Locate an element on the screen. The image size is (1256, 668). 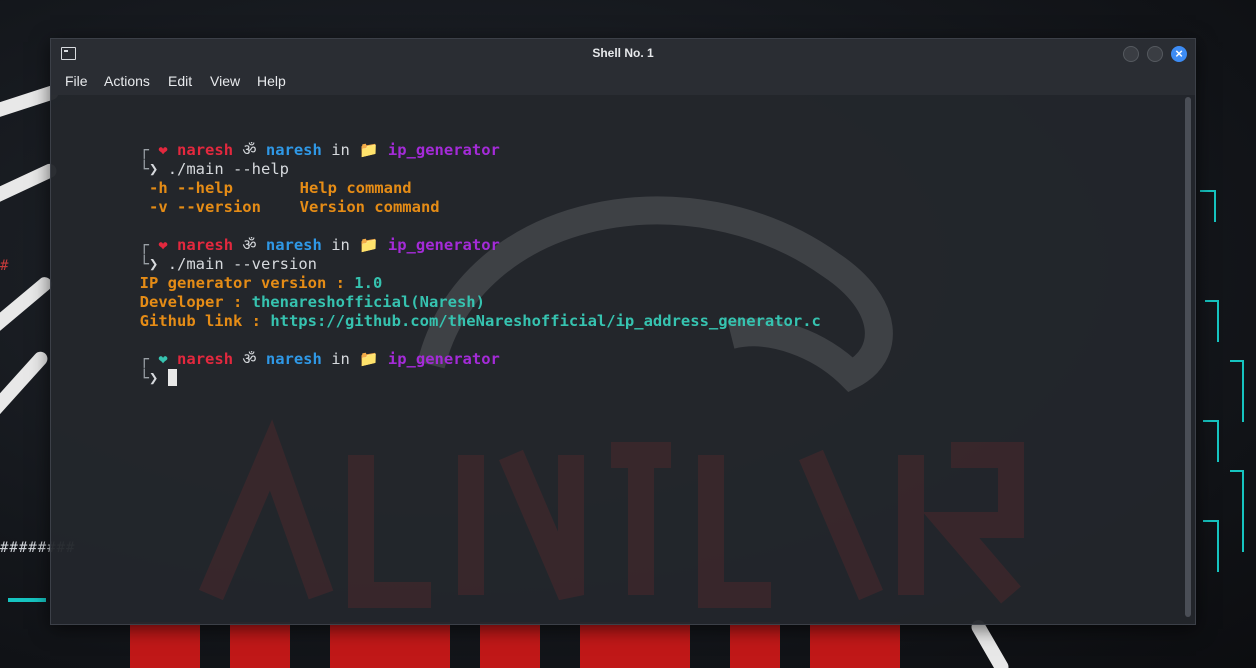
scrollbar is located at coordinates (1188, 357).